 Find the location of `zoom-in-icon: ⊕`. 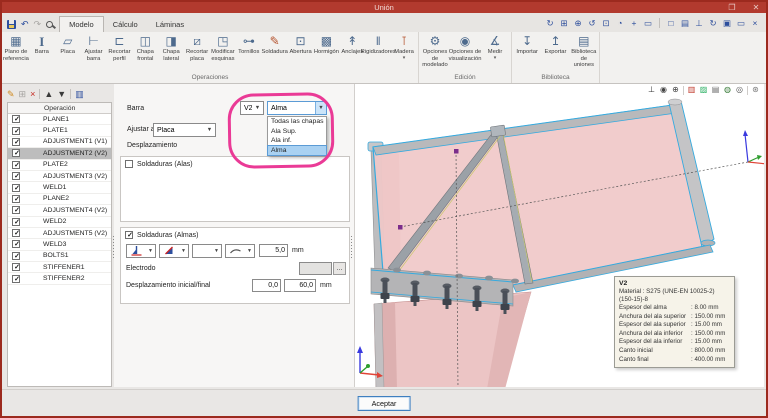

zoom-in-icon: ⊕ is located at coordinates (578, 23).